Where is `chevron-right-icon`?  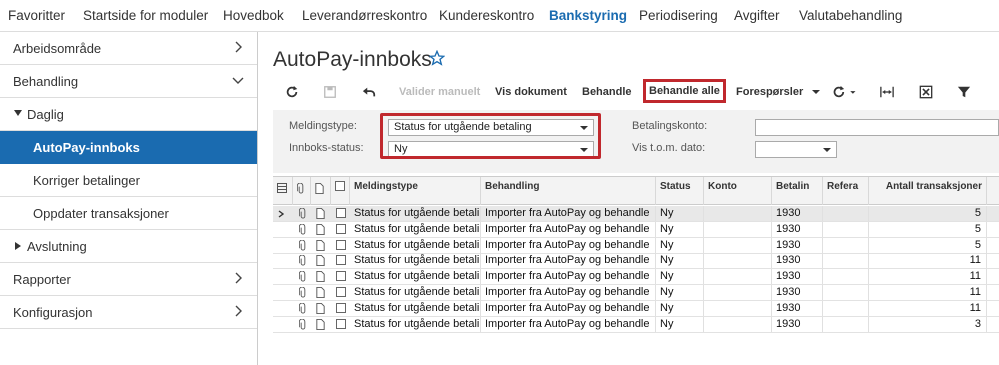 chevron-right-icon is located at coordinates (238, 311).